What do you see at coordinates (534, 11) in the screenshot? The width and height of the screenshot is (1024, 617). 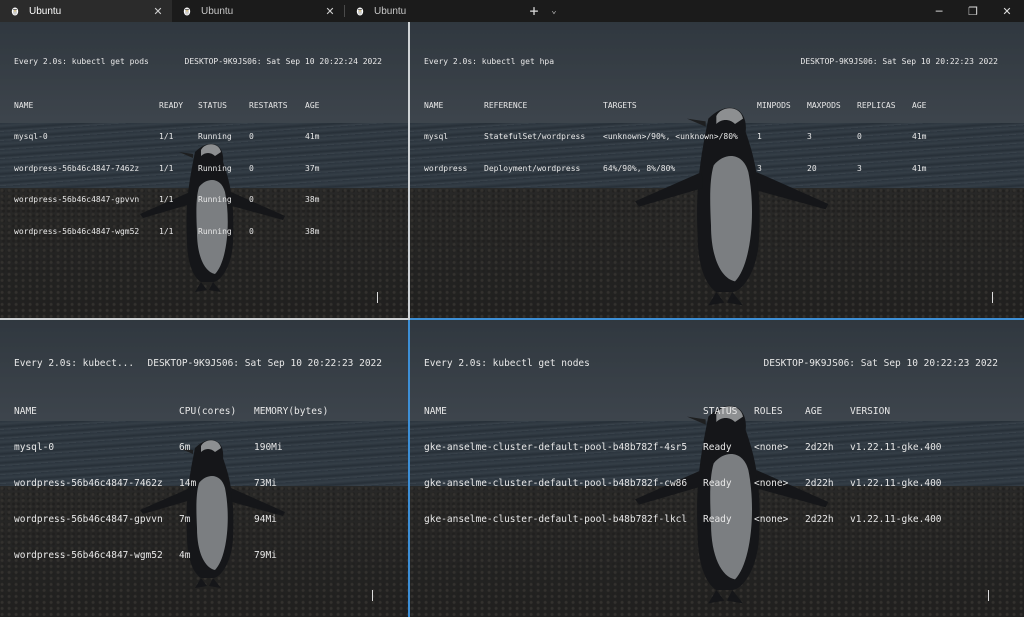 I see `new-tab-plus-icon: +` at bounding box center [534, 11].